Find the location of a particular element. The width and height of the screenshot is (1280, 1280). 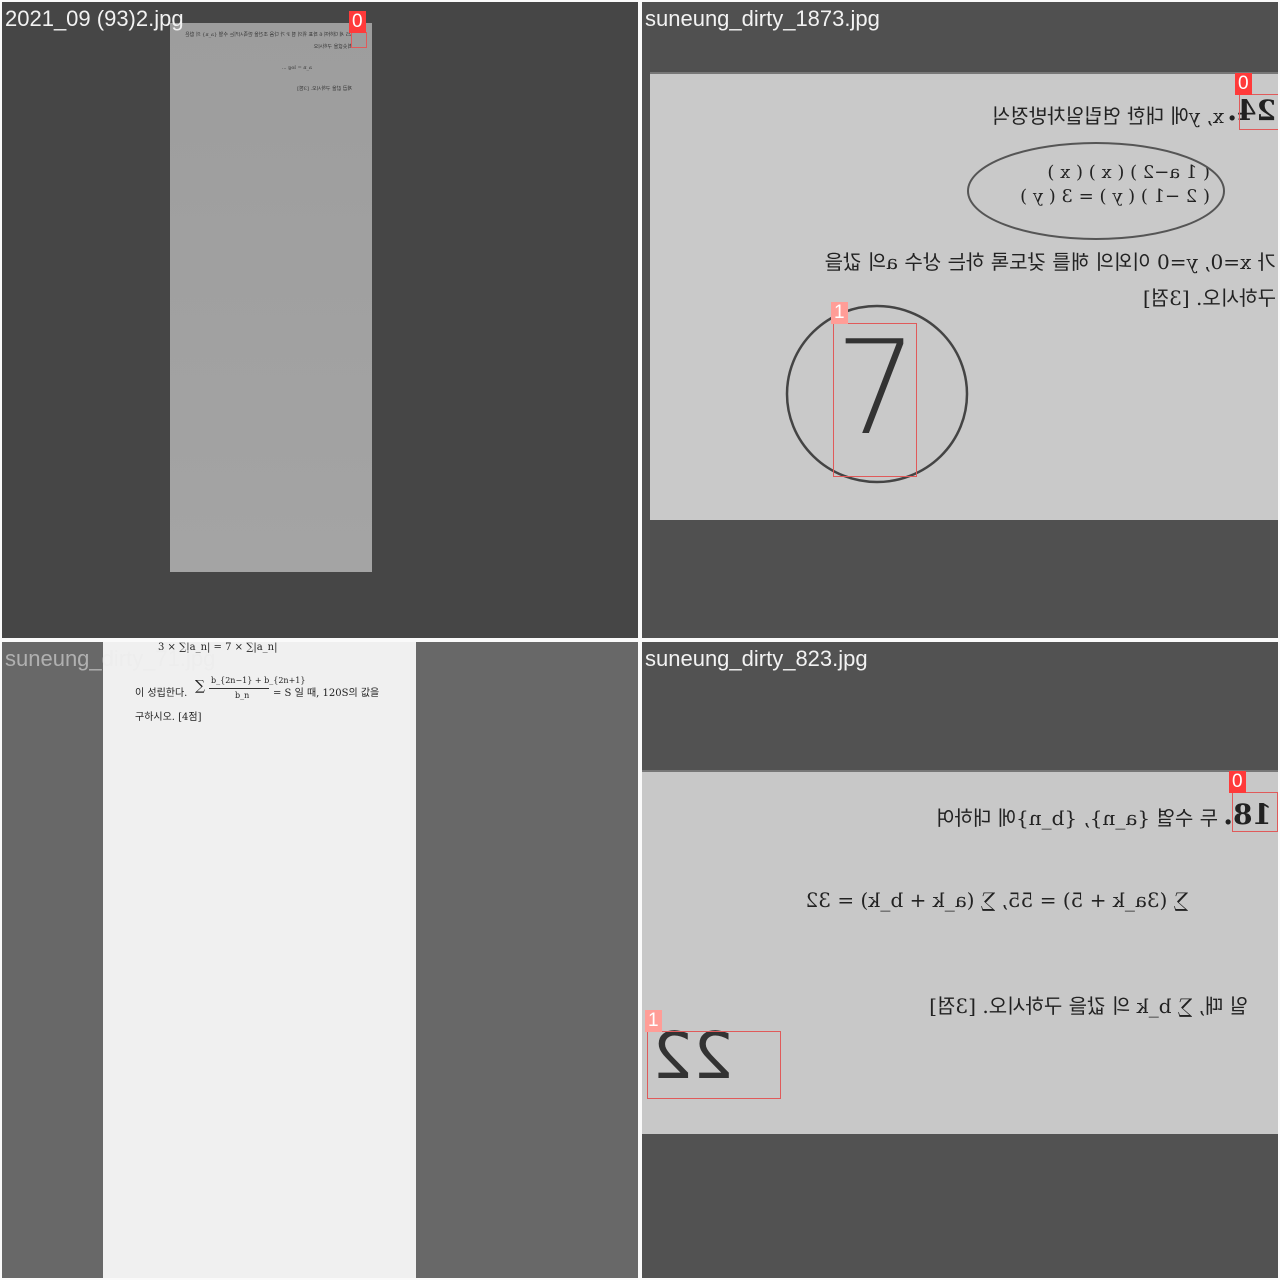

tile-filename: suneung_dirty_71.jpg is located at coordinates (110, 658).